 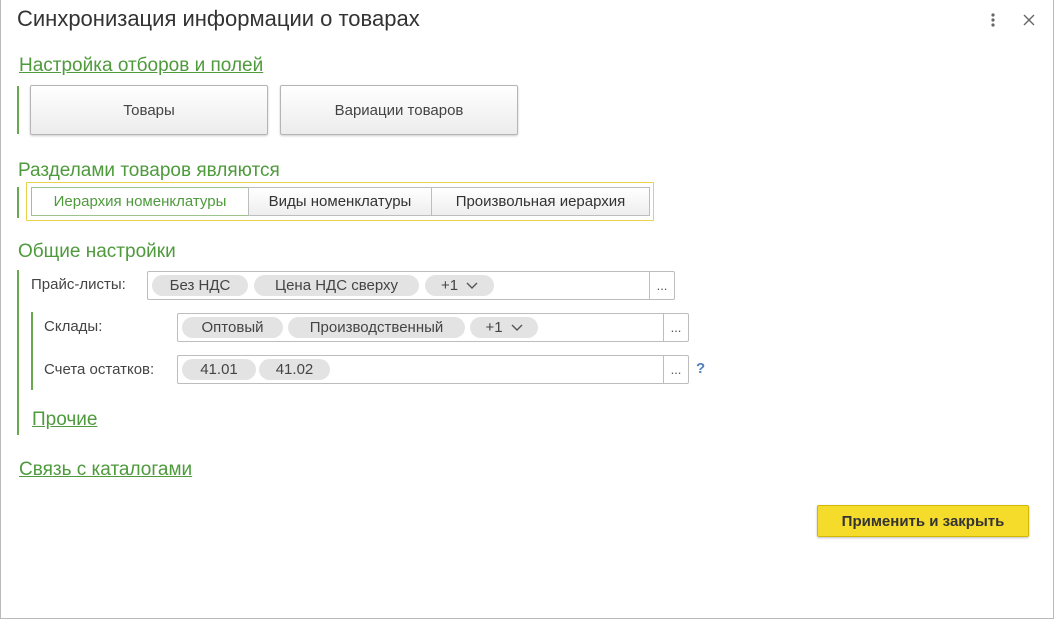 I want to click on general-group-bar, so click(x=18, y=352).